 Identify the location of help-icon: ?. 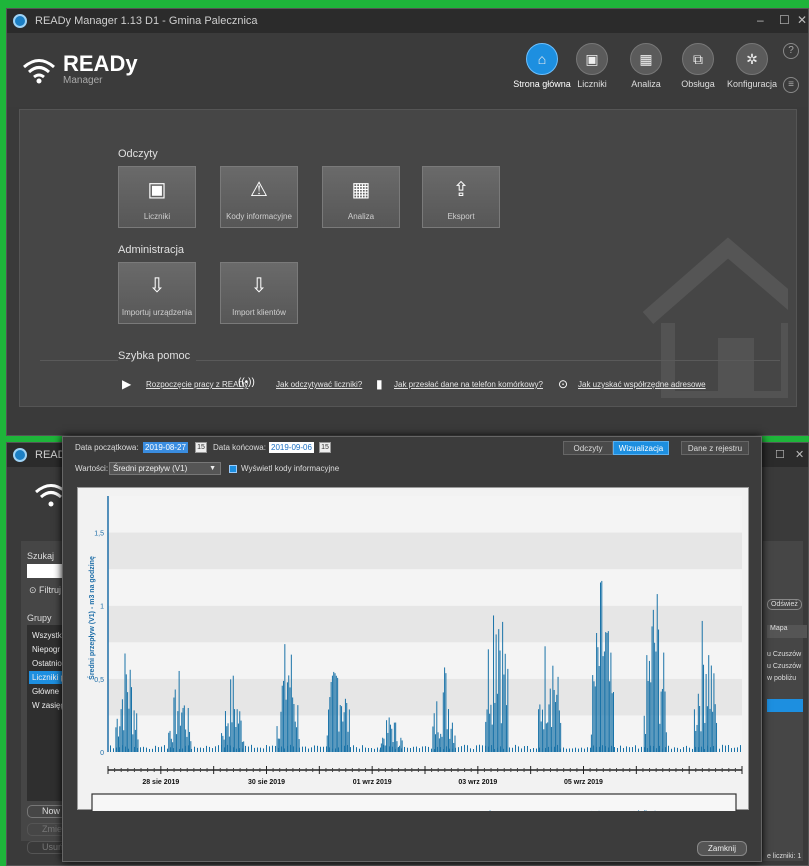
(791, 51).